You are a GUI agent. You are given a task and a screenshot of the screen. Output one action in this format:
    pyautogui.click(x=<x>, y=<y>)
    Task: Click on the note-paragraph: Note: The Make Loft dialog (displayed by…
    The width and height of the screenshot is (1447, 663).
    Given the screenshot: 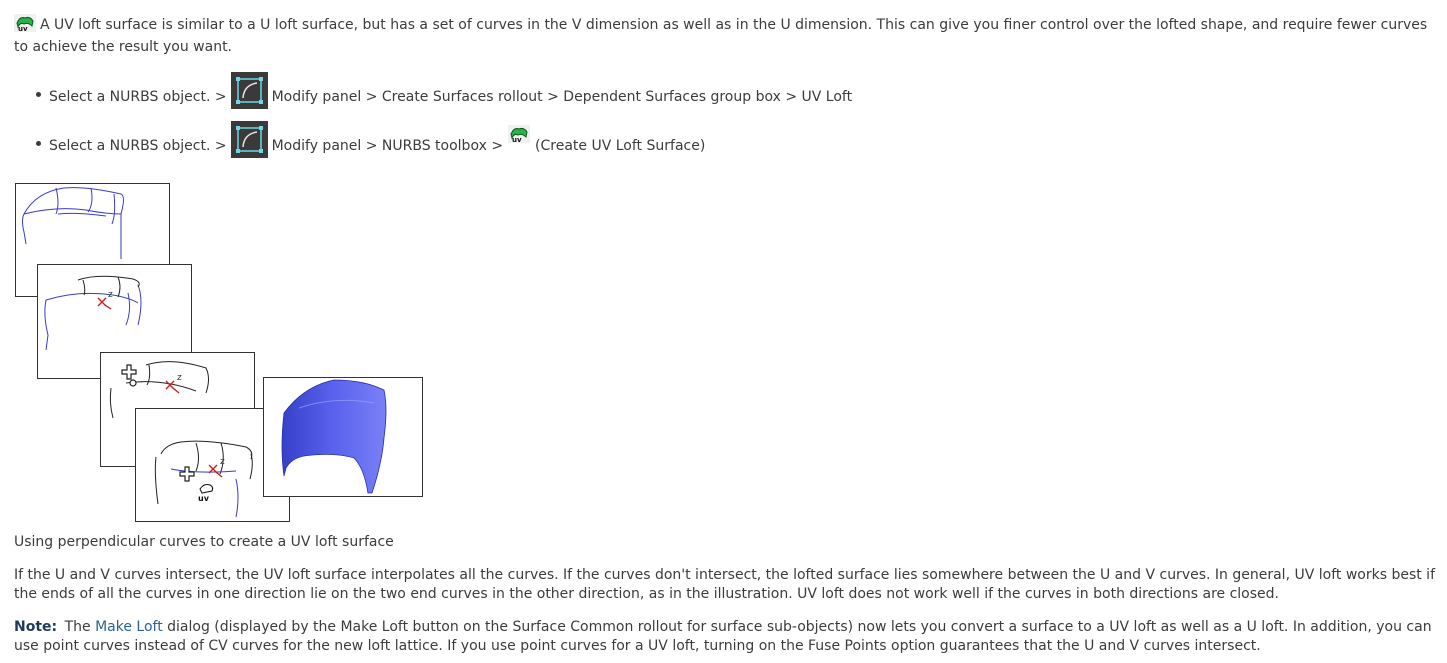 What is the action you would take?
    pyautogui.click(x=726, y=637)
    